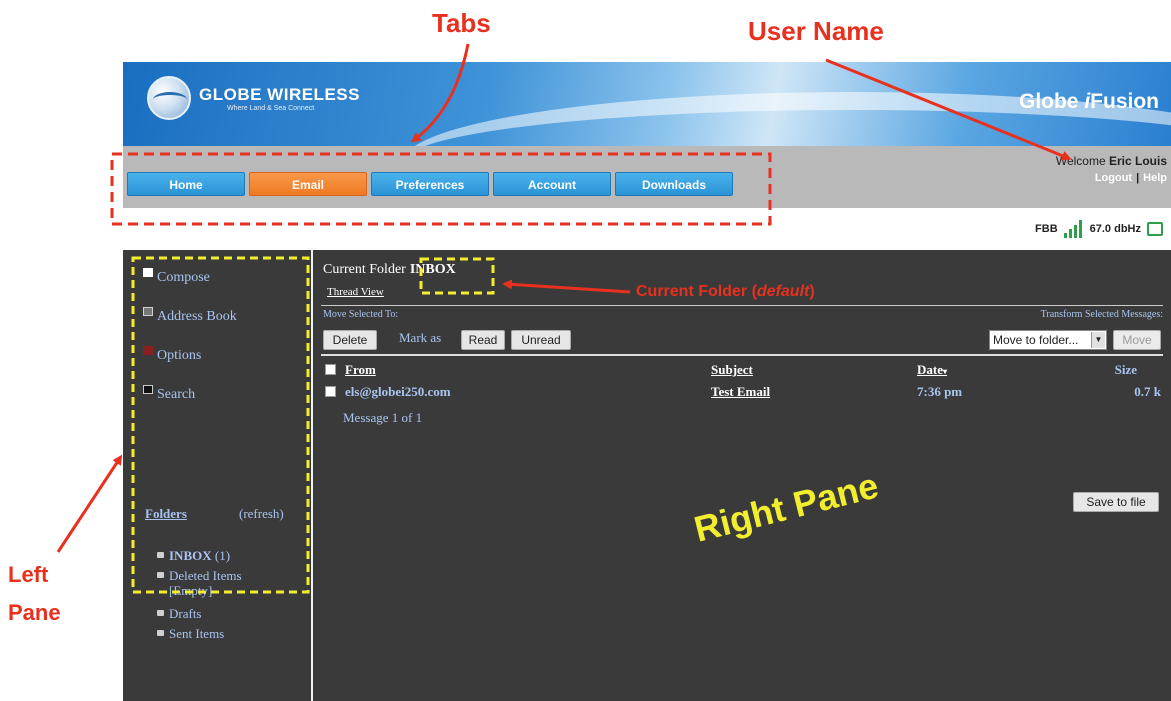 Image resolution: width=1171 pixels, height=701 pixels. Describe the element at coordinates (1116, 502) in the screenshot. I see `save-to-file-button: Save to file` at that location.